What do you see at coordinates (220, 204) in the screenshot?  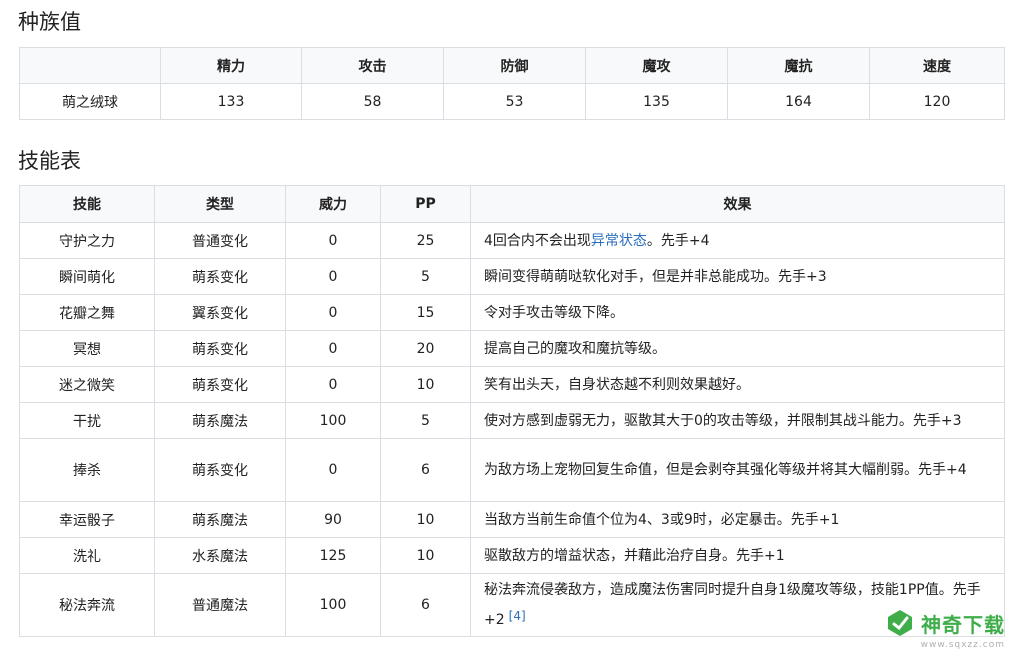 I see `skills-header-cell: 类型` at bounding box center [220, 204].